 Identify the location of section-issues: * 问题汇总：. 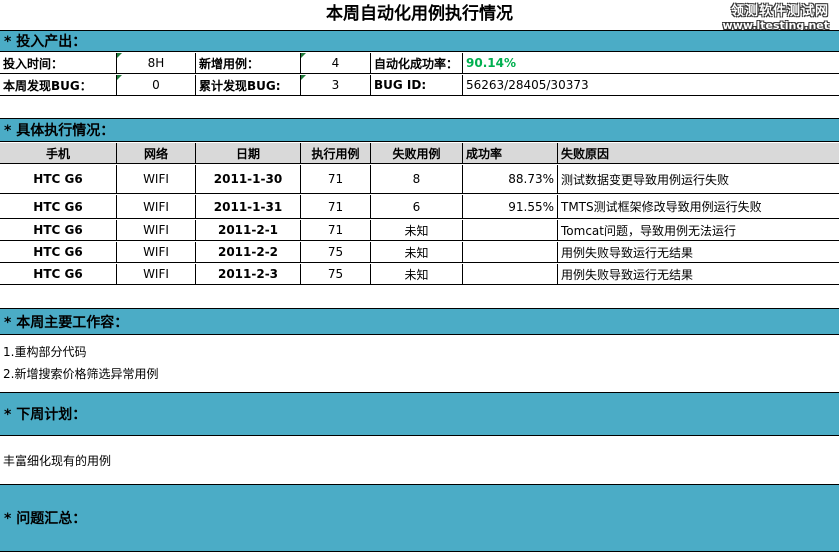
(419, 518).